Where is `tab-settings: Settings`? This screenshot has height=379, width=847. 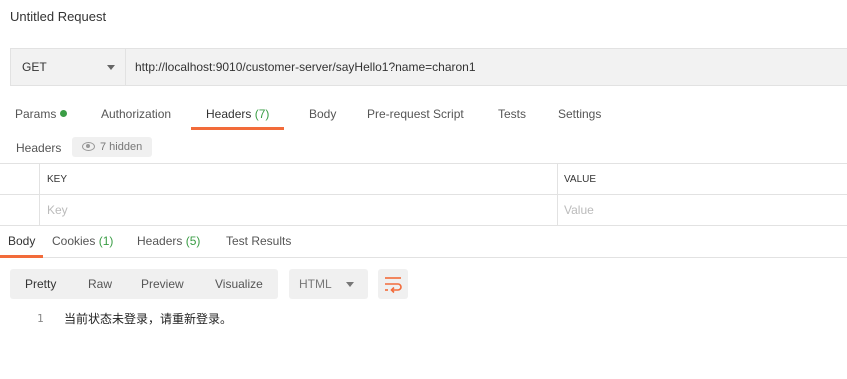 tab-settings: Settings is located at coordinates (579, 114).